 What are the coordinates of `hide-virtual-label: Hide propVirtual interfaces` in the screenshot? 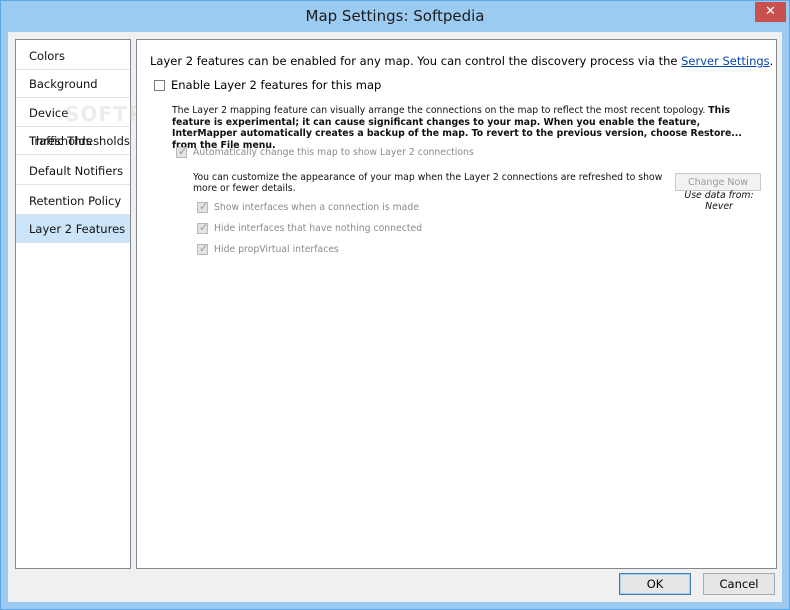 It's located at (276, 249).